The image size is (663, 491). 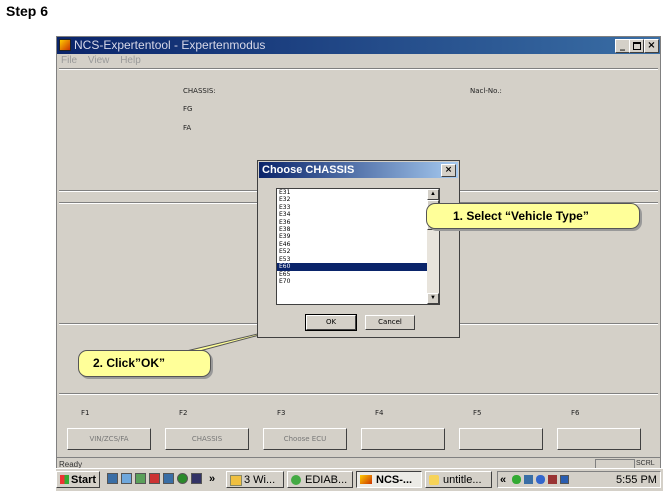 What do you see at coordinates (366, 479) in the screenshot?
I see `ncs-icon` at bounding box center [366, 479].